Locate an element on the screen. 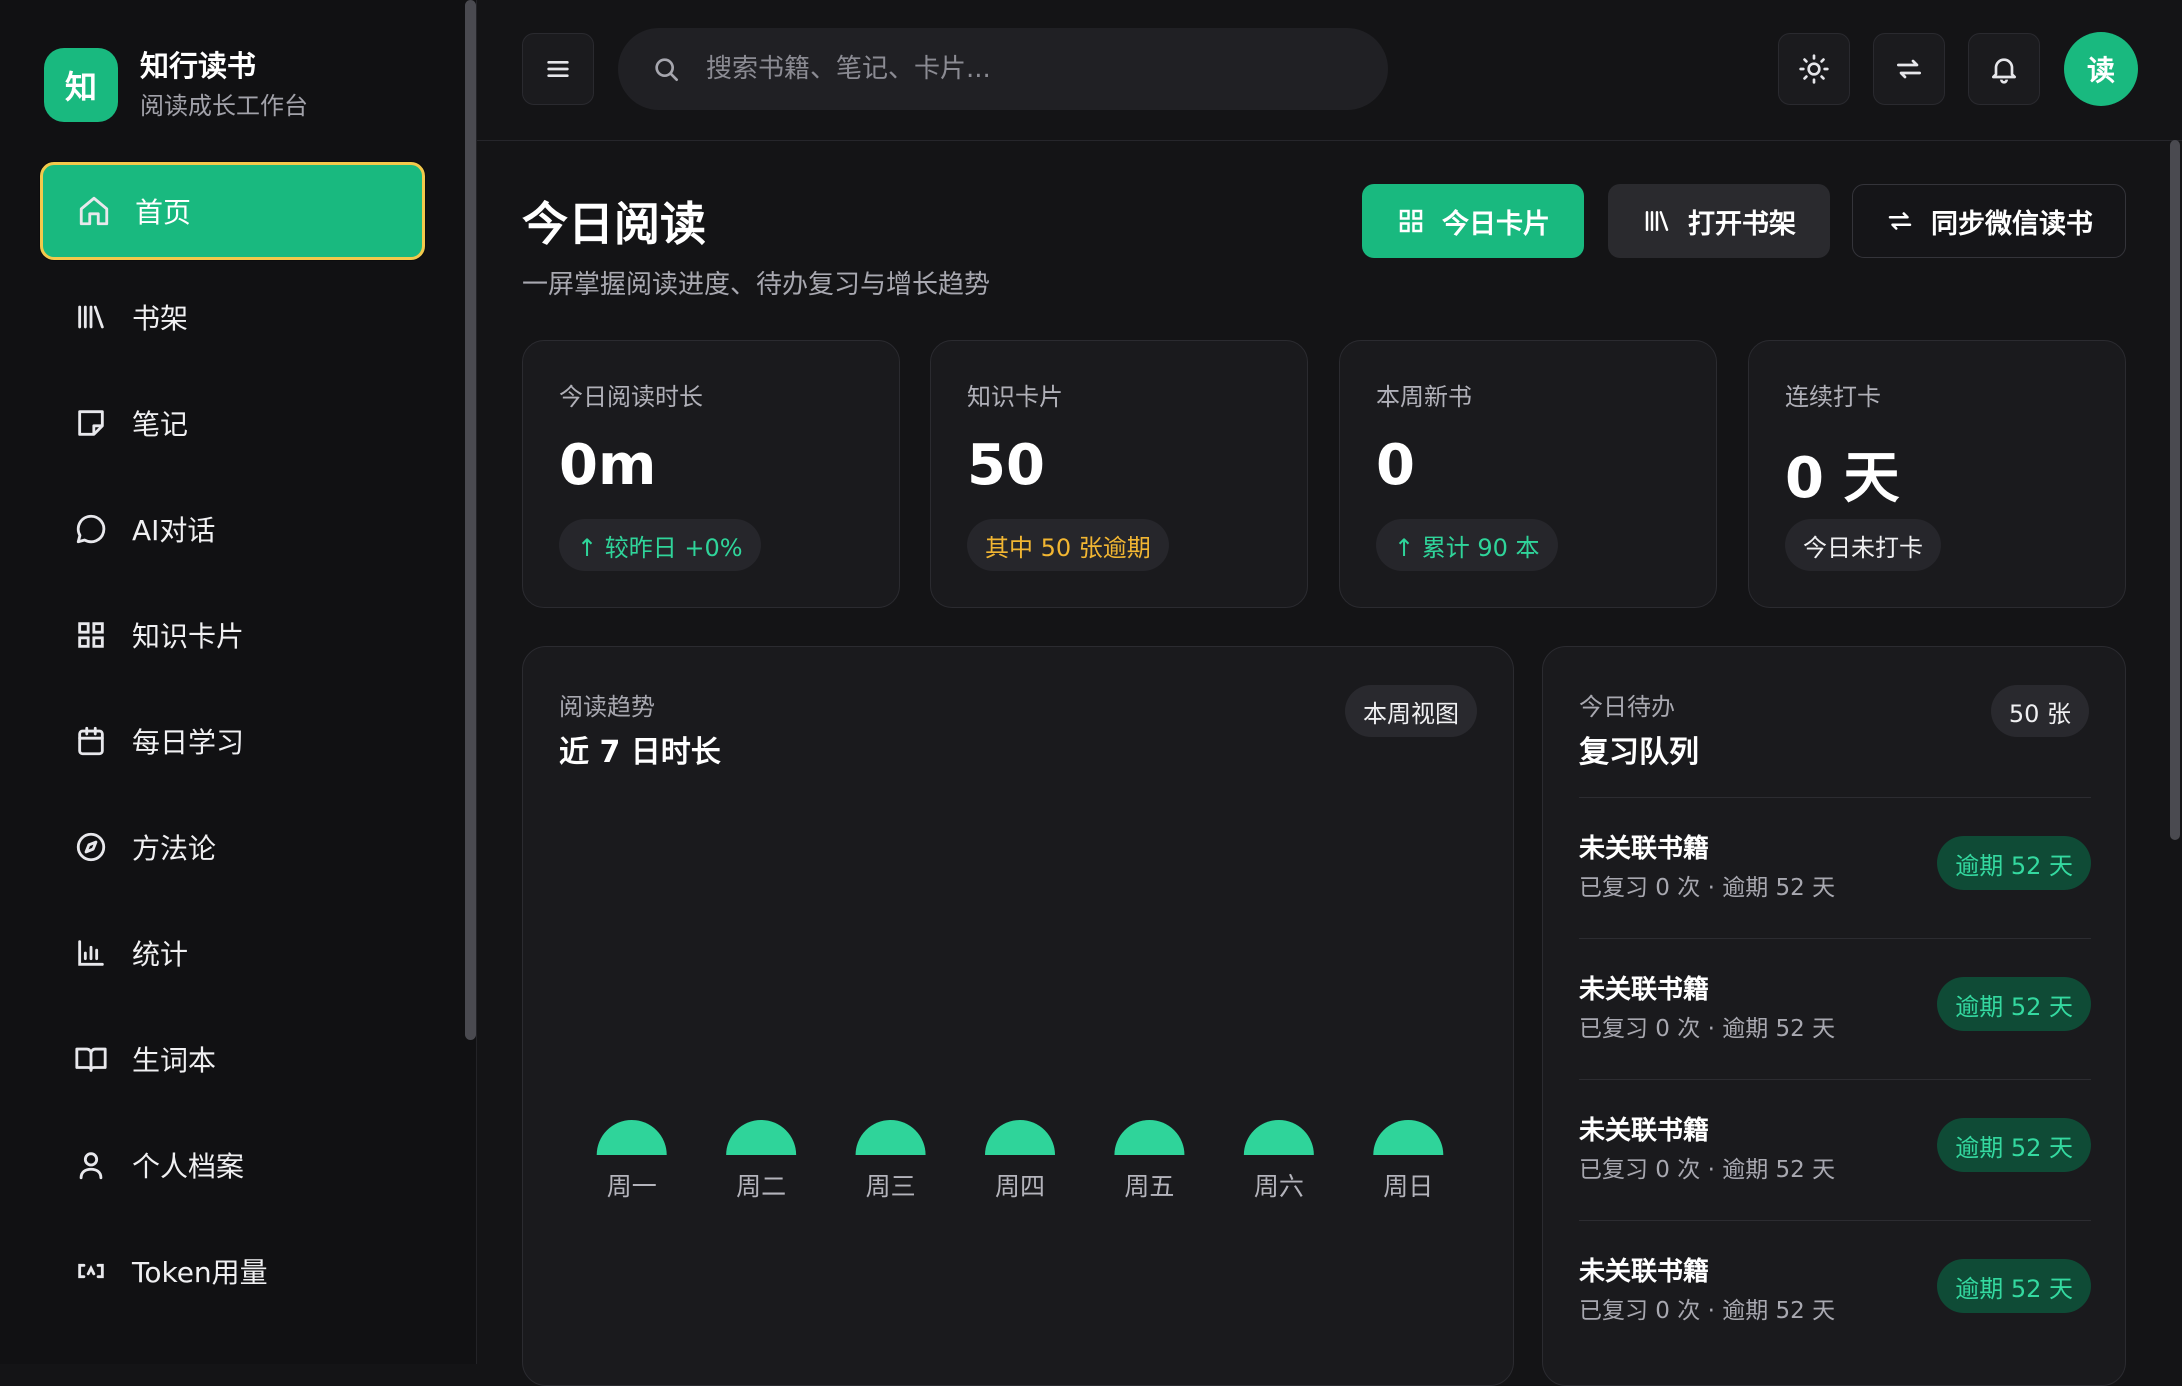 The height and width of the screenshot is (1386, 2182). sidebar-item-knowledge-cards: 知识卡片 is located at coordinates (232, 635).